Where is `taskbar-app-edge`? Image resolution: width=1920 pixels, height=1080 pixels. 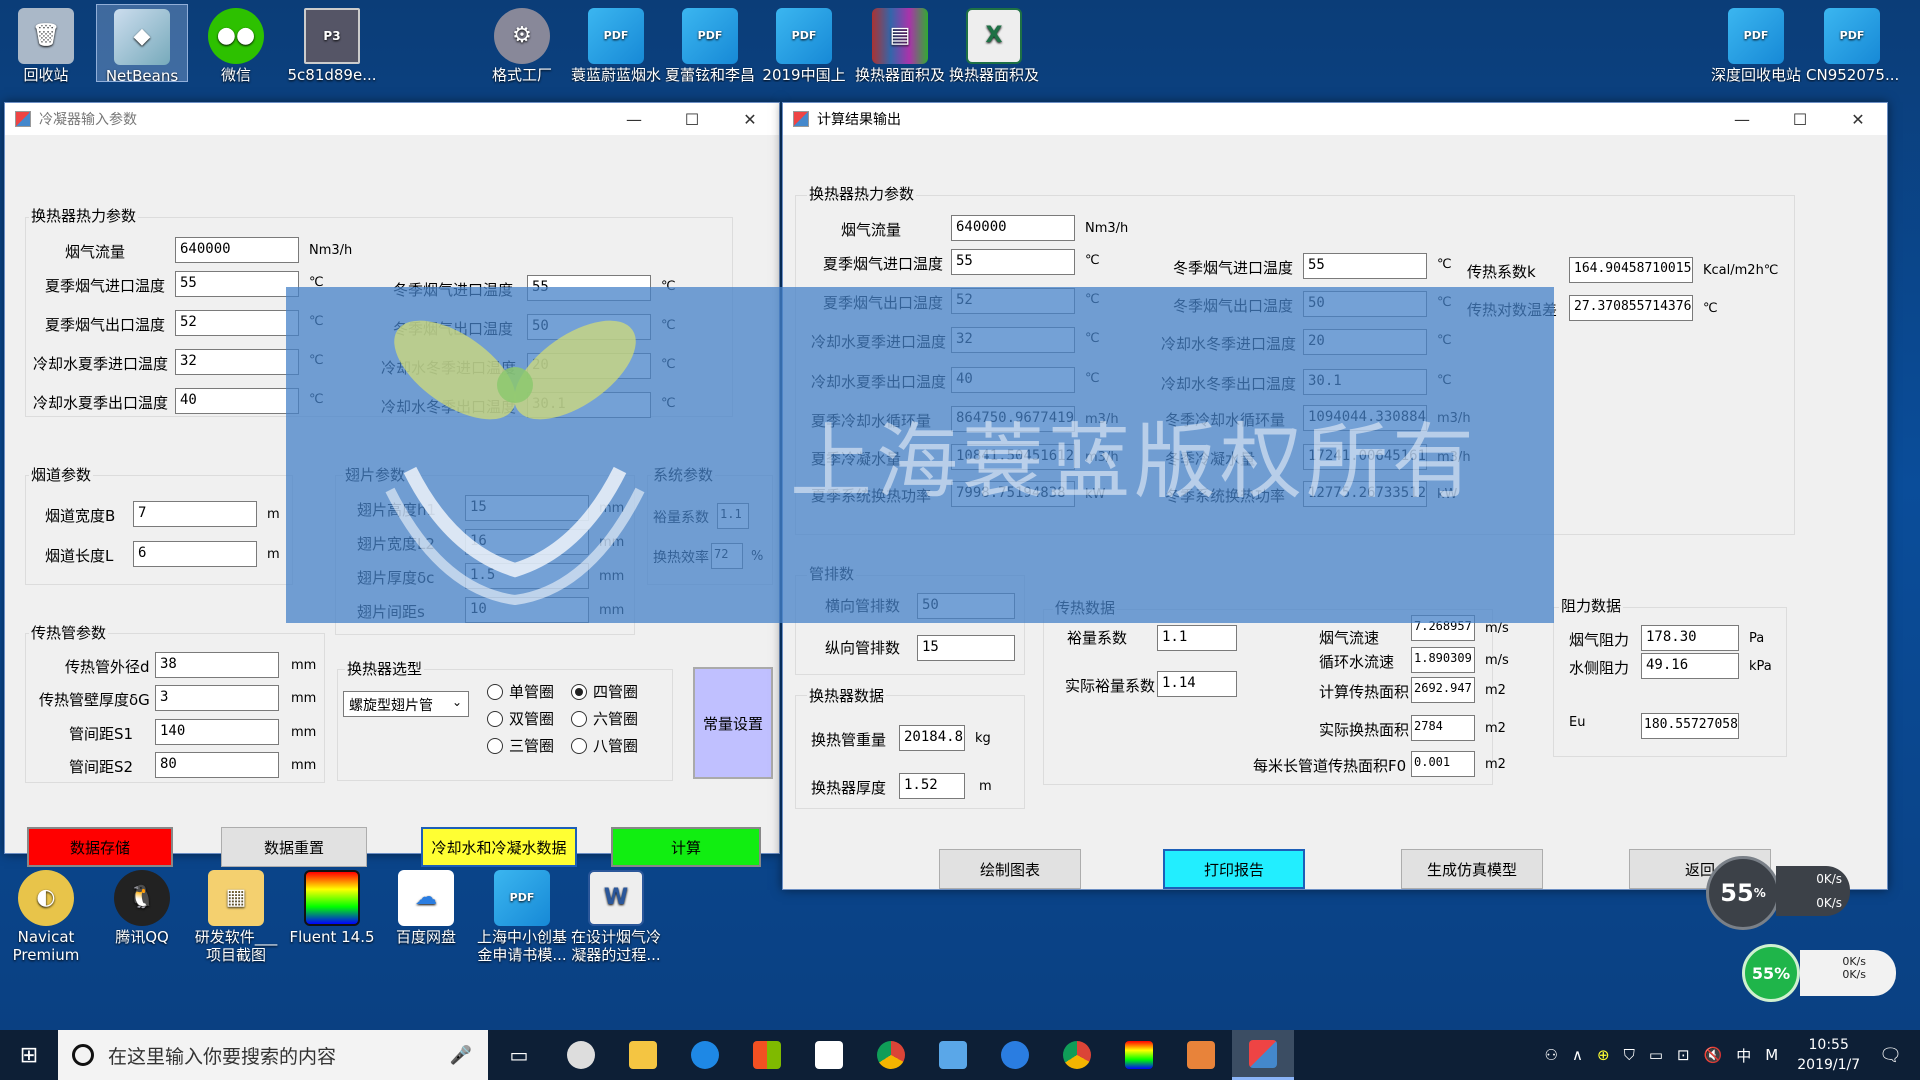 taskbar-app-edge is located at coordinates (705, 1055).